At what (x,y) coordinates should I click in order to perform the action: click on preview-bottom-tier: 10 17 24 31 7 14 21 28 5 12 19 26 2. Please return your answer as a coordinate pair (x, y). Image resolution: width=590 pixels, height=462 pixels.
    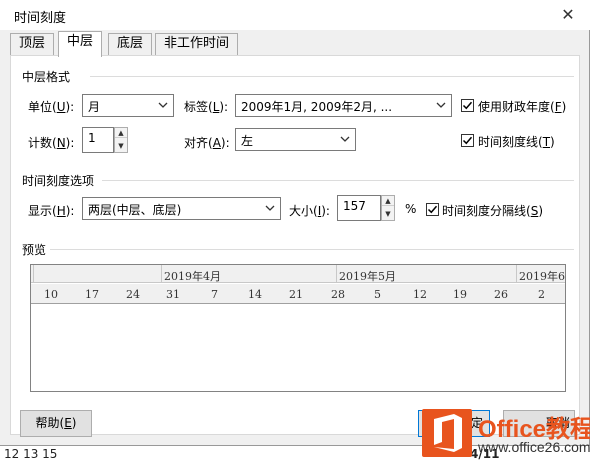
    Looking at the image, I should click on (298, 294).